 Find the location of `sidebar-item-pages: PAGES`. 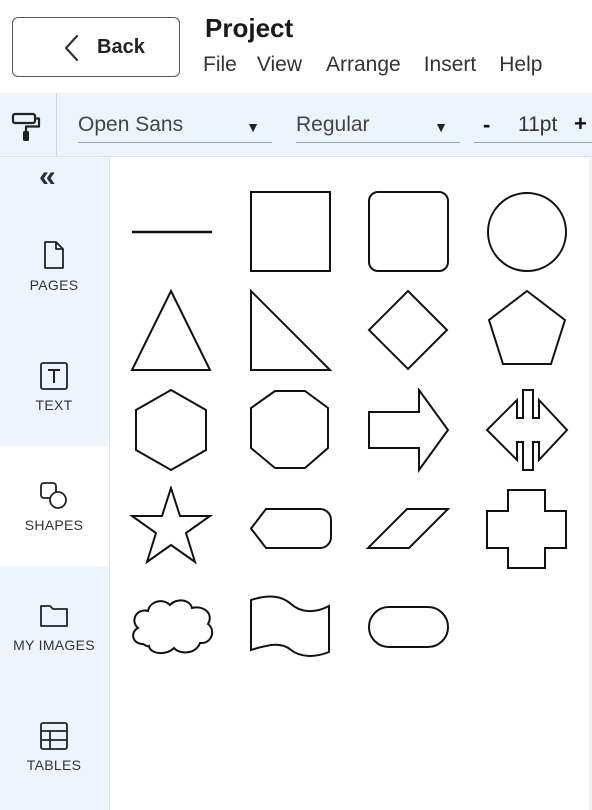

sidebar-item-pages: PAGES is located at coordinates (54, 266).